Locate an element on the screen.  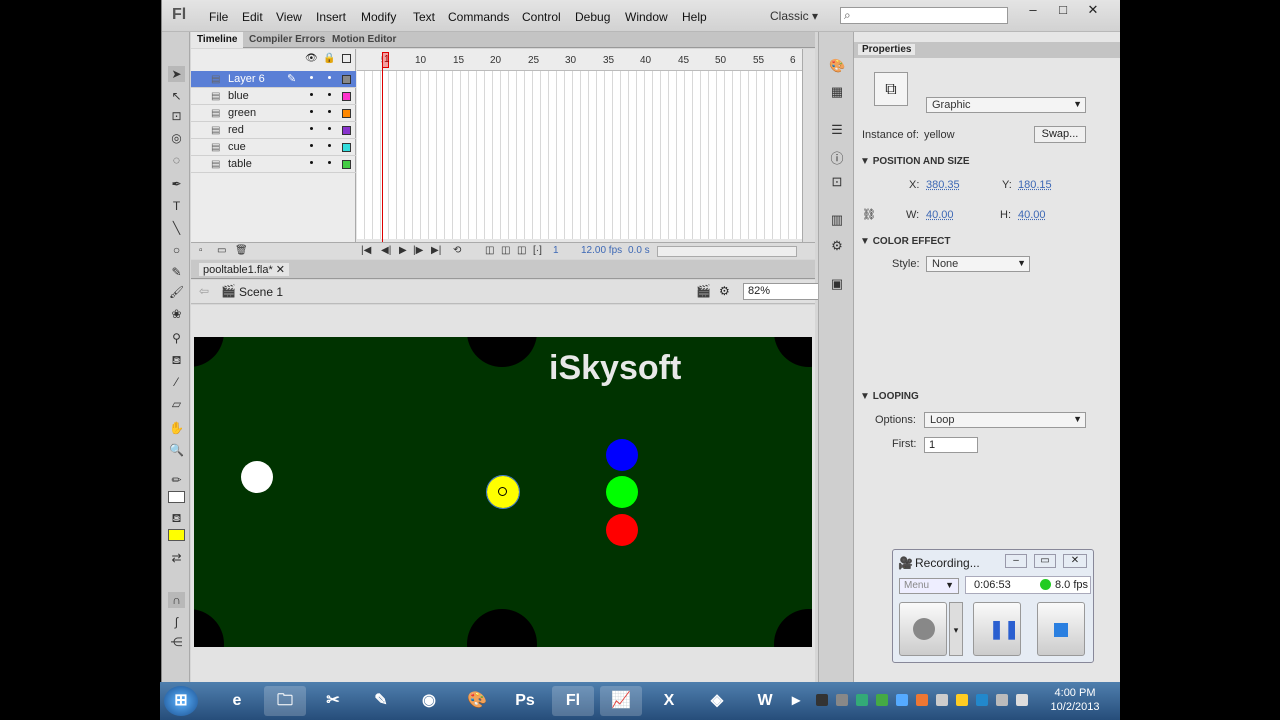
selection-tool-icon: ➤ is located at coordinates (176, 74).